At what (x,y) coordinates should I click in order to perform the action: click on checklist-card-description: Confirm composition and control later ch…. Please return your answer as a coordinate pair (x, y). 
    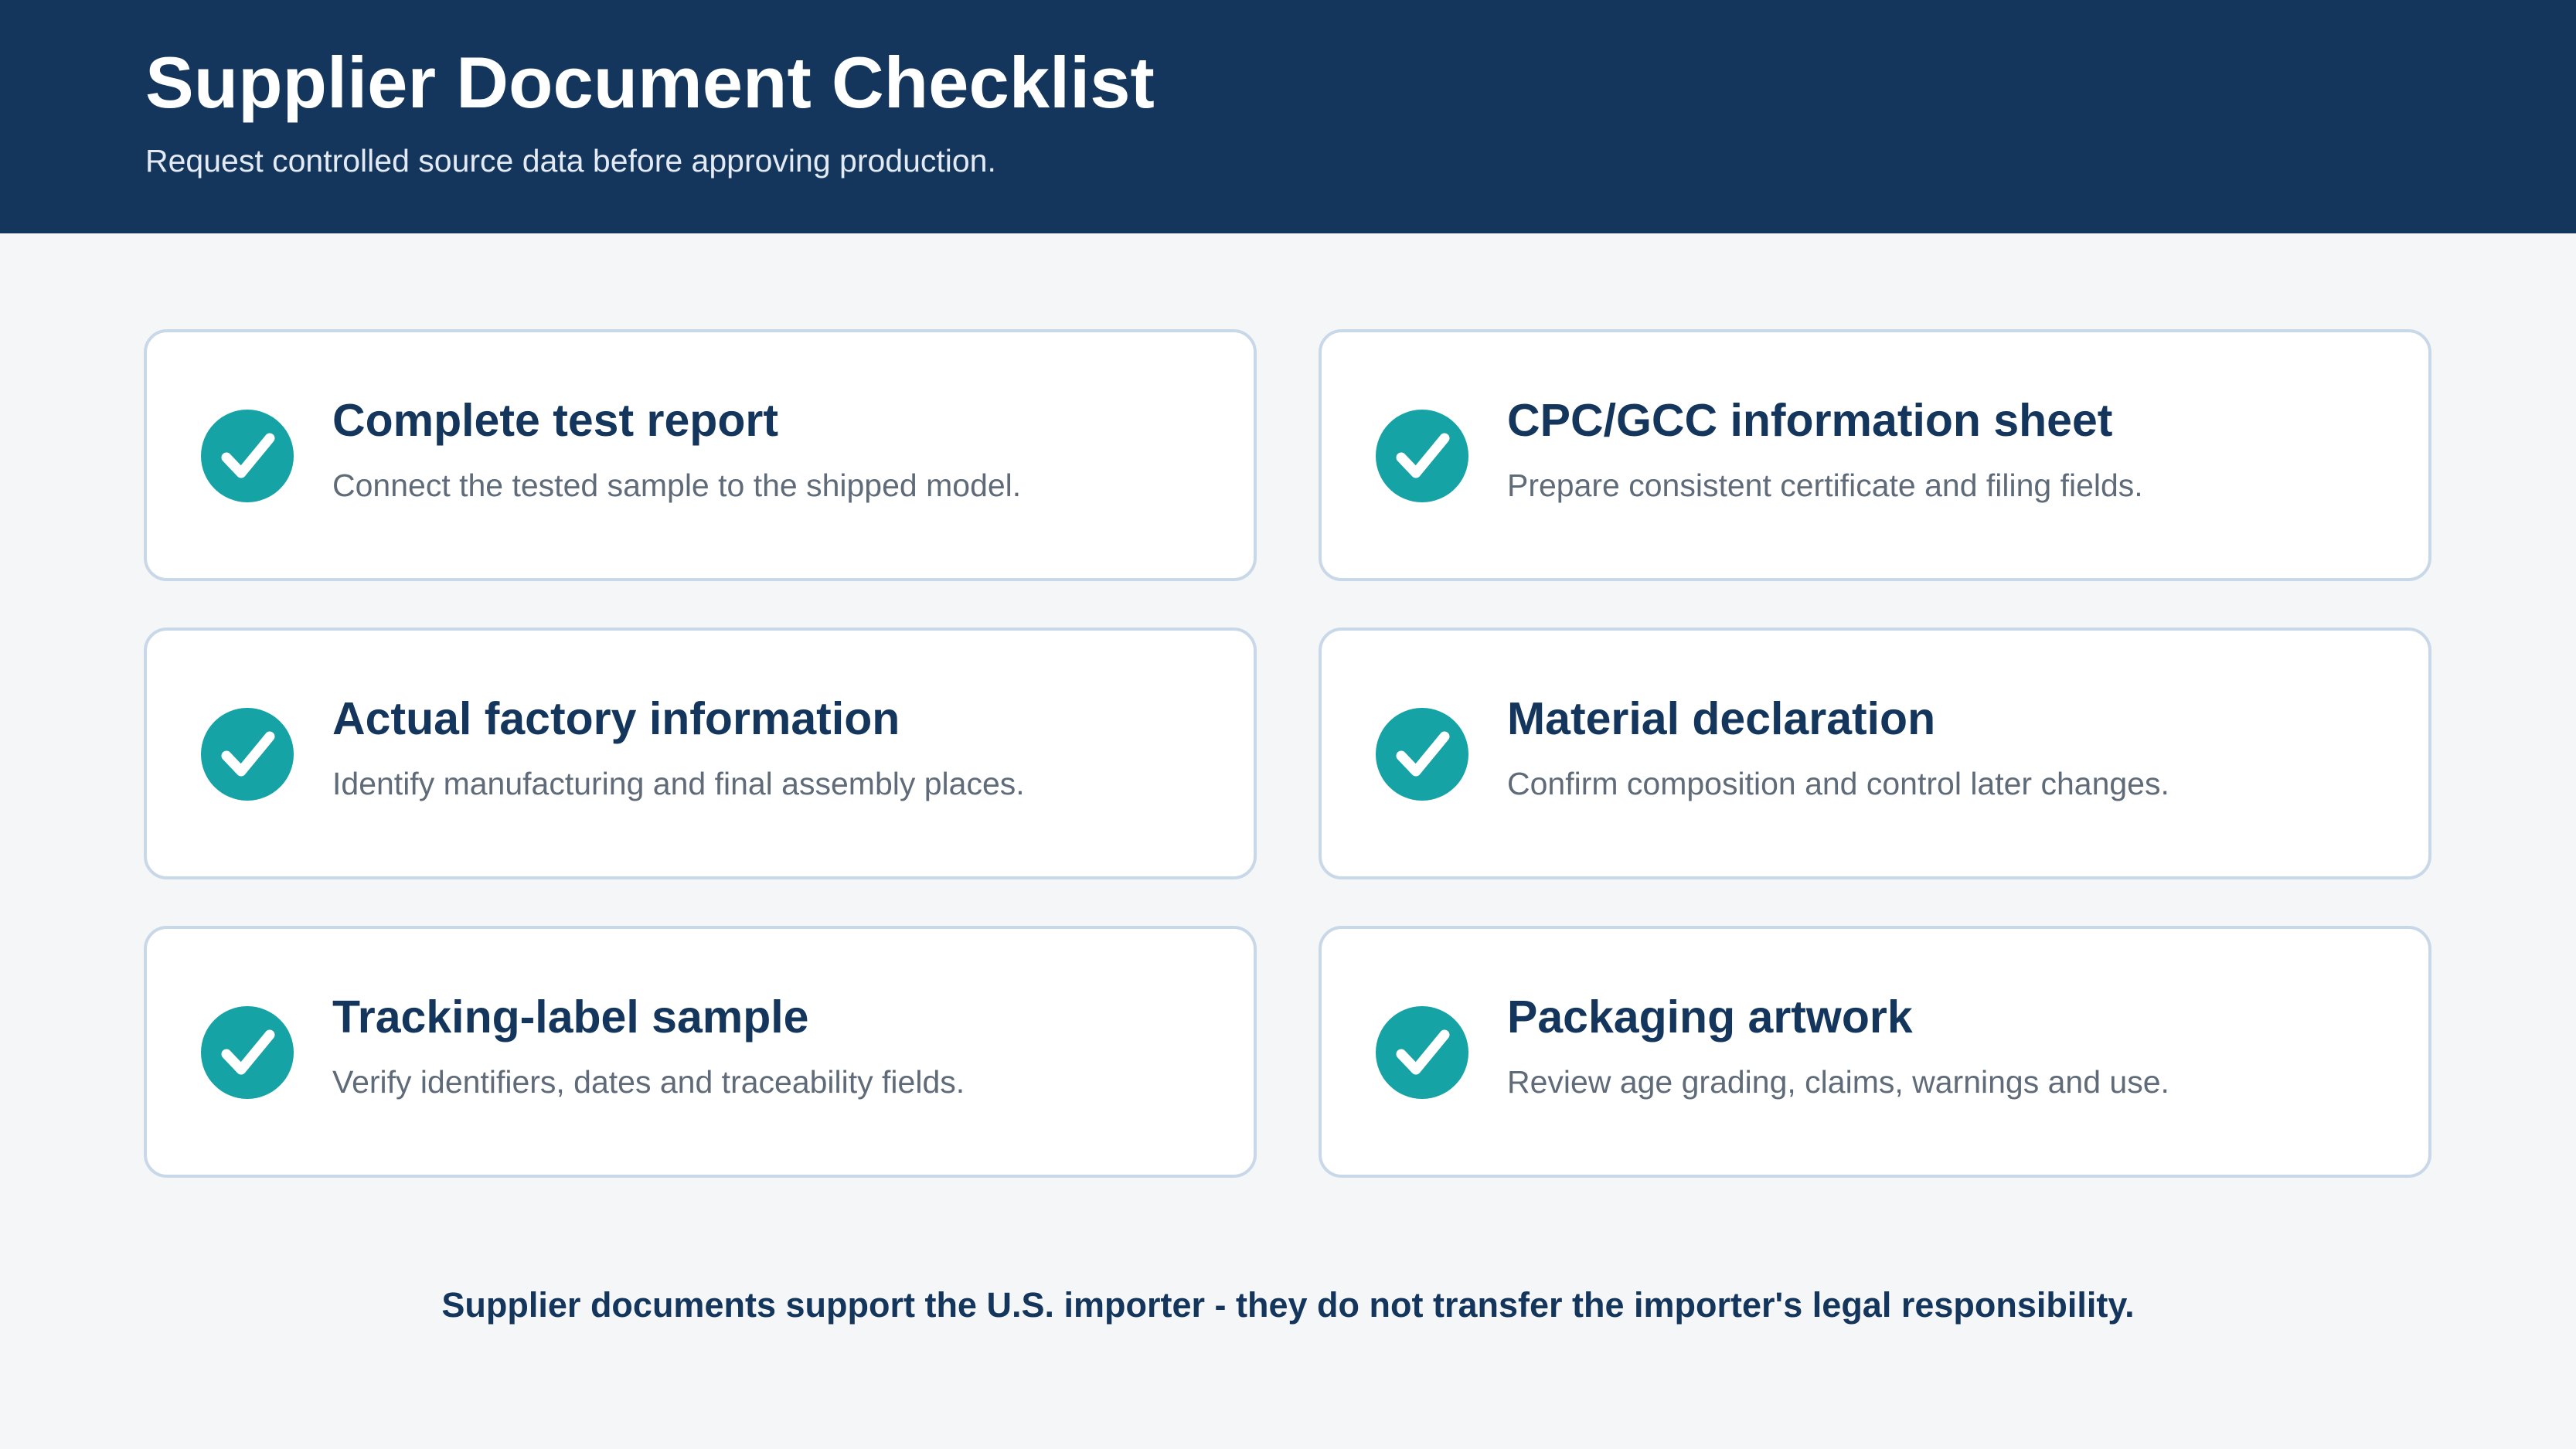
    Looking at the image, I should click on (1838, 784).